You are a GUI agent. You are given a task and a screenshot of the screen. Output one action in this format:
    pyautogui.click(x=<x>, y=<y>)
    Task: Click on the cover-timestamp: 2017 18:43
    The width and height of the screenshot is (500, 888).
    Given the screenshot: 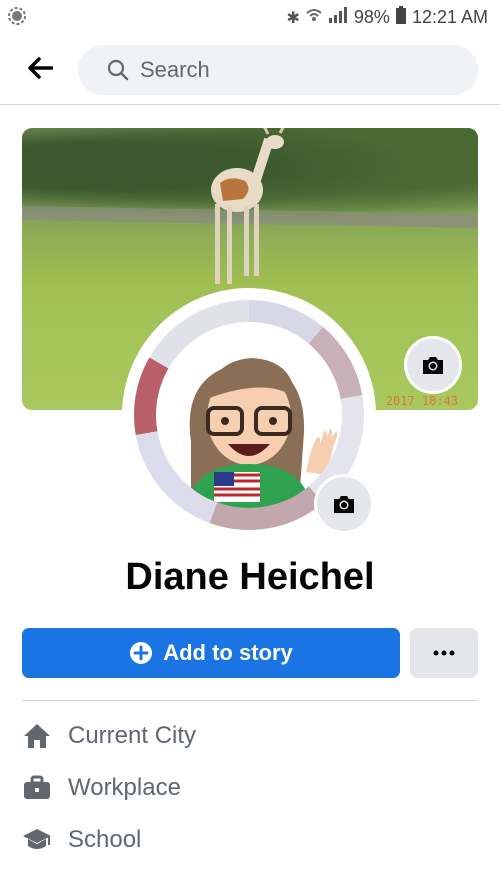 What is the action you would take?
    pyautogui.click(x=421, y=401)
    